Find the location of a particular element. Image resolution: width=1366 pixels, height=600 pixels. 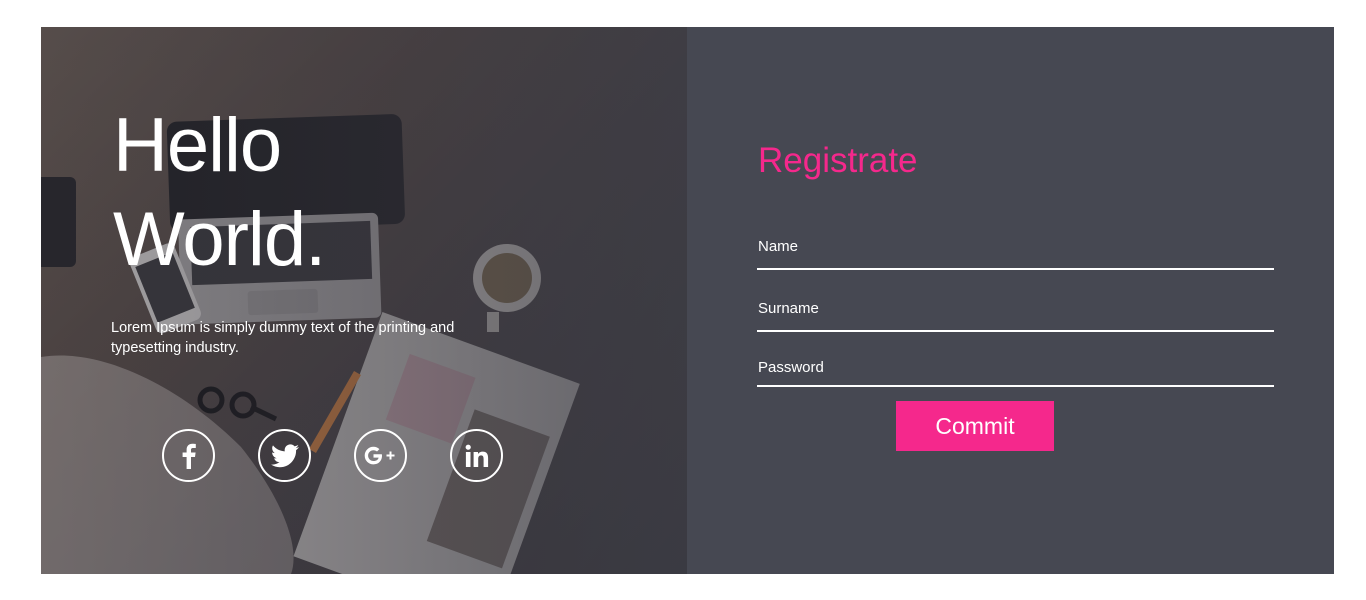

surname-input is located at coordinates (1015, 309).